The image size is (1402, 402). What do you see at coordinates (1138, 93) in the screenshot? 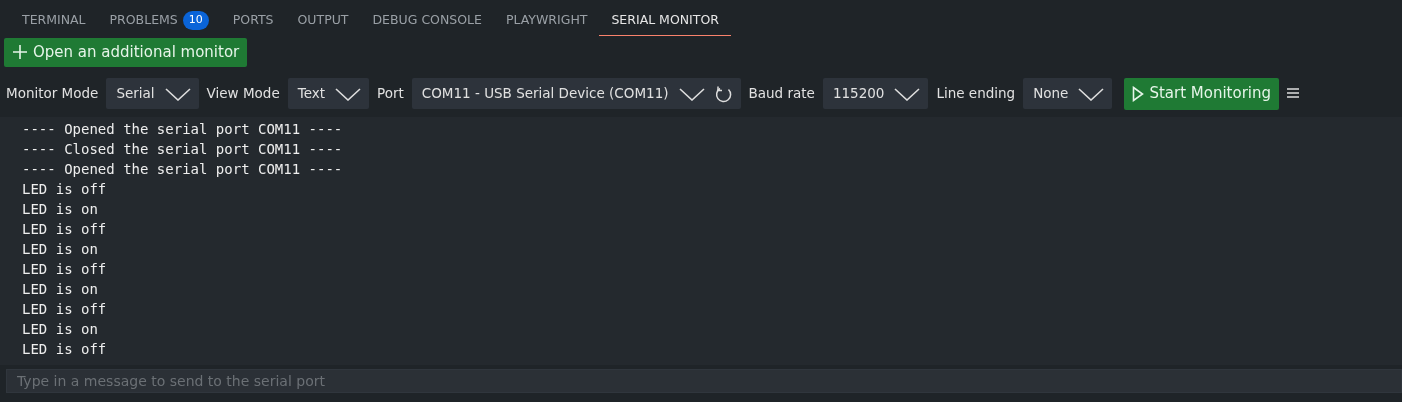
I see `play-icon` at bounding box center [1138, 93].